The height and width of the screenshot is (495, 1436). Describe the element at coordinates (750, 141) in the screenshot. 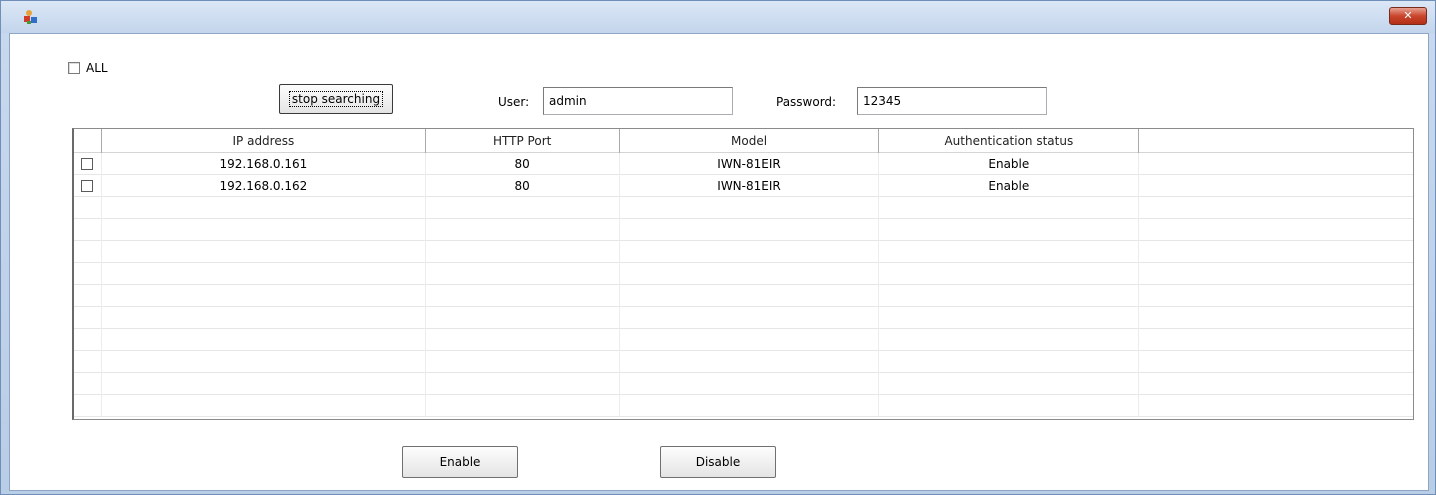

I see `header-model: Model` at that location.